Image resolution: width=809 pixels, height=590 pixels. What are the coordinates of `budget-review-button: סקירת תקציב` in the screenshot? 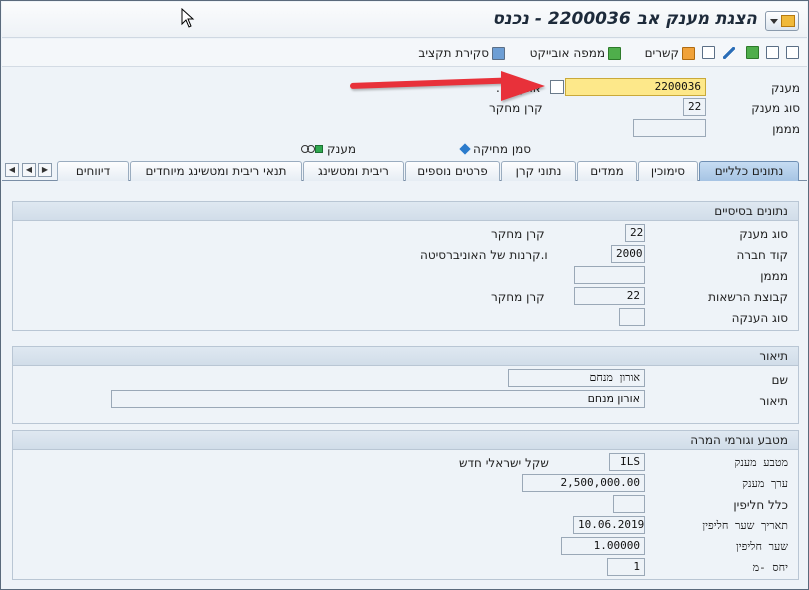 It's located at (461, 53).